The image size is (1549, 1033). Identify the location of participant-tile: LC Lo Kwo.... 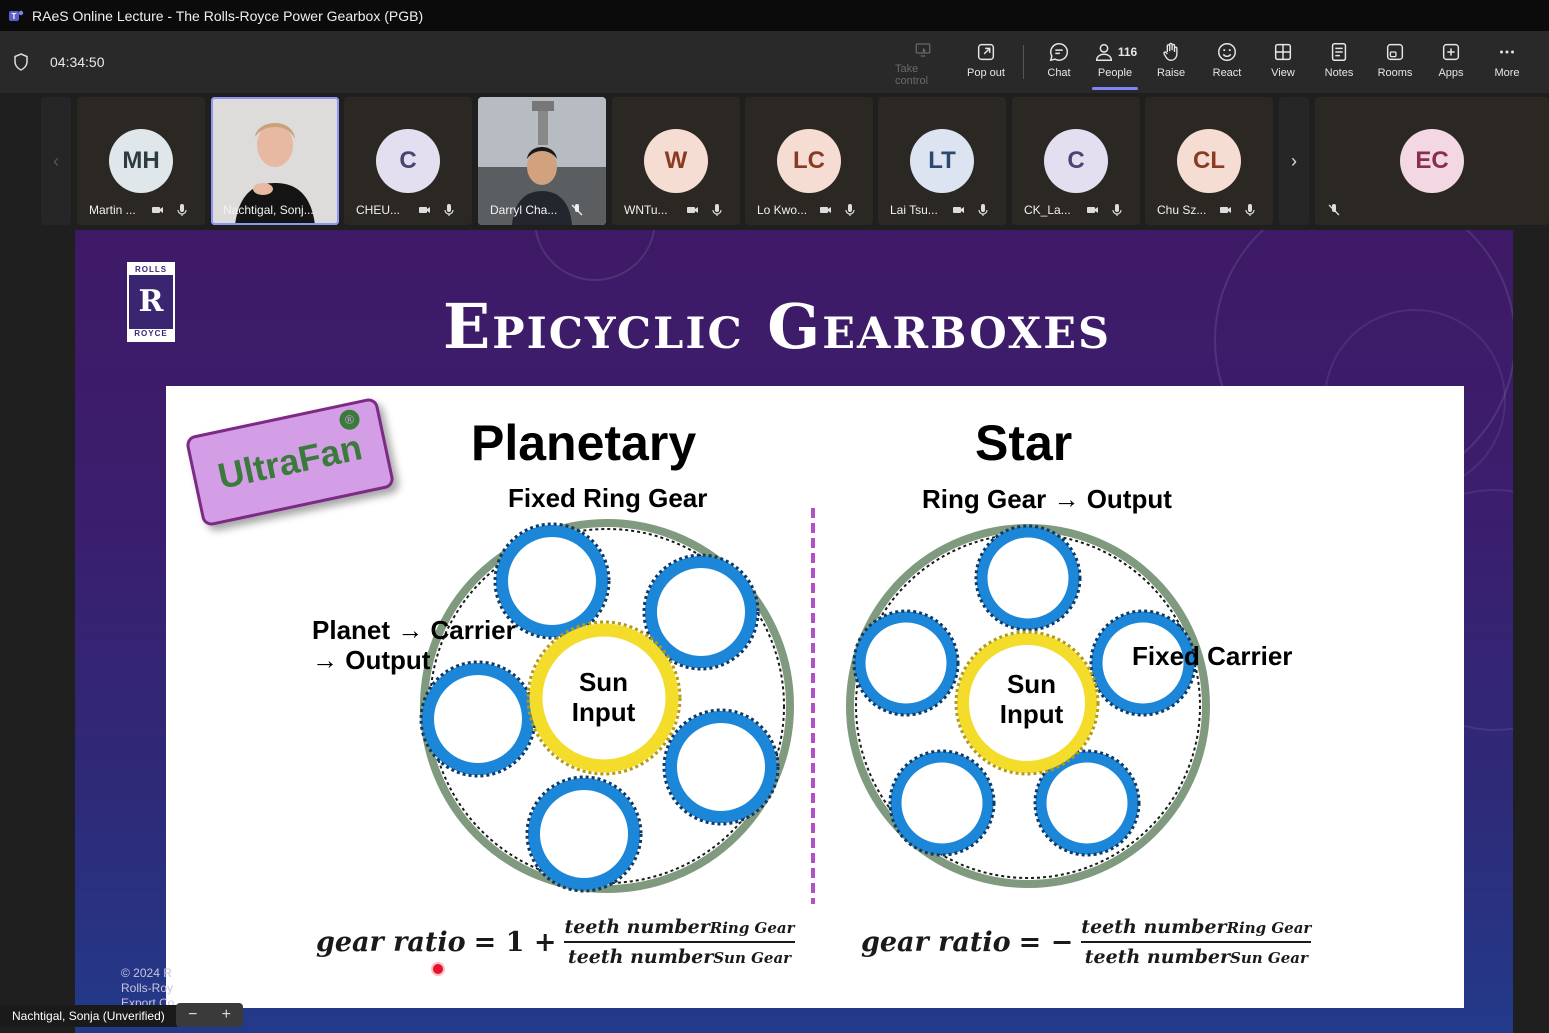
(809, 161).